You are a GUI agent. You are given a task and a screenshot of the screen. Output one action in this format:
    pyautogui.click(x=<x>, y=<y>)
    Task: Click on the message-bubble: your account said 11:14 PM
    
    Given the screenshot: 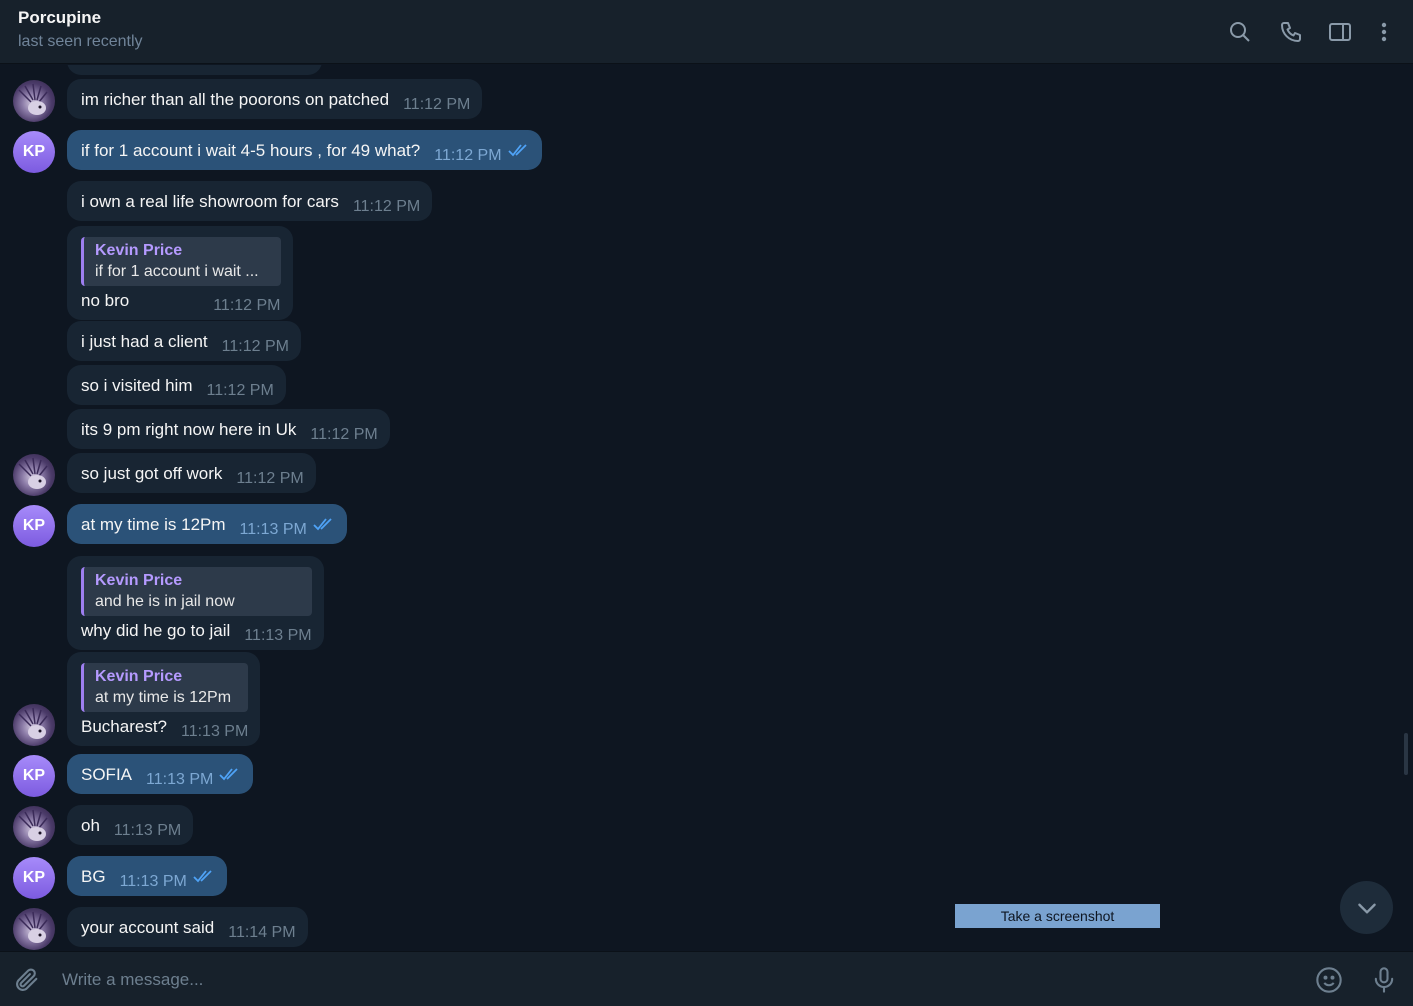 What is the action you would take?
    pyautogui.click(x=187, y=927)
    